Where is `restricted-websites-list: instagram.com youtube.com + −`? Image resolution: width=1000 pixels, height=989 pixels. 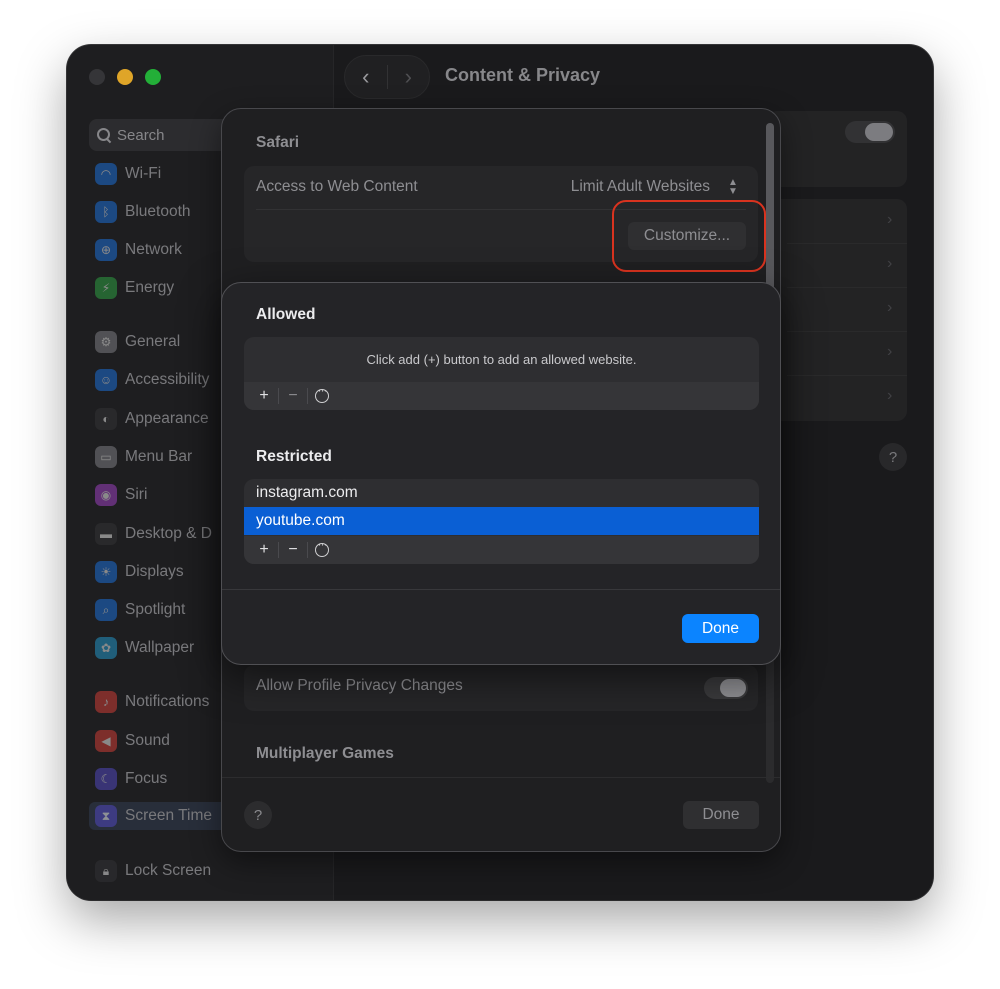 restricted-websites-list: instagram.com youtube.com + − is located at coordinates (501, 521).